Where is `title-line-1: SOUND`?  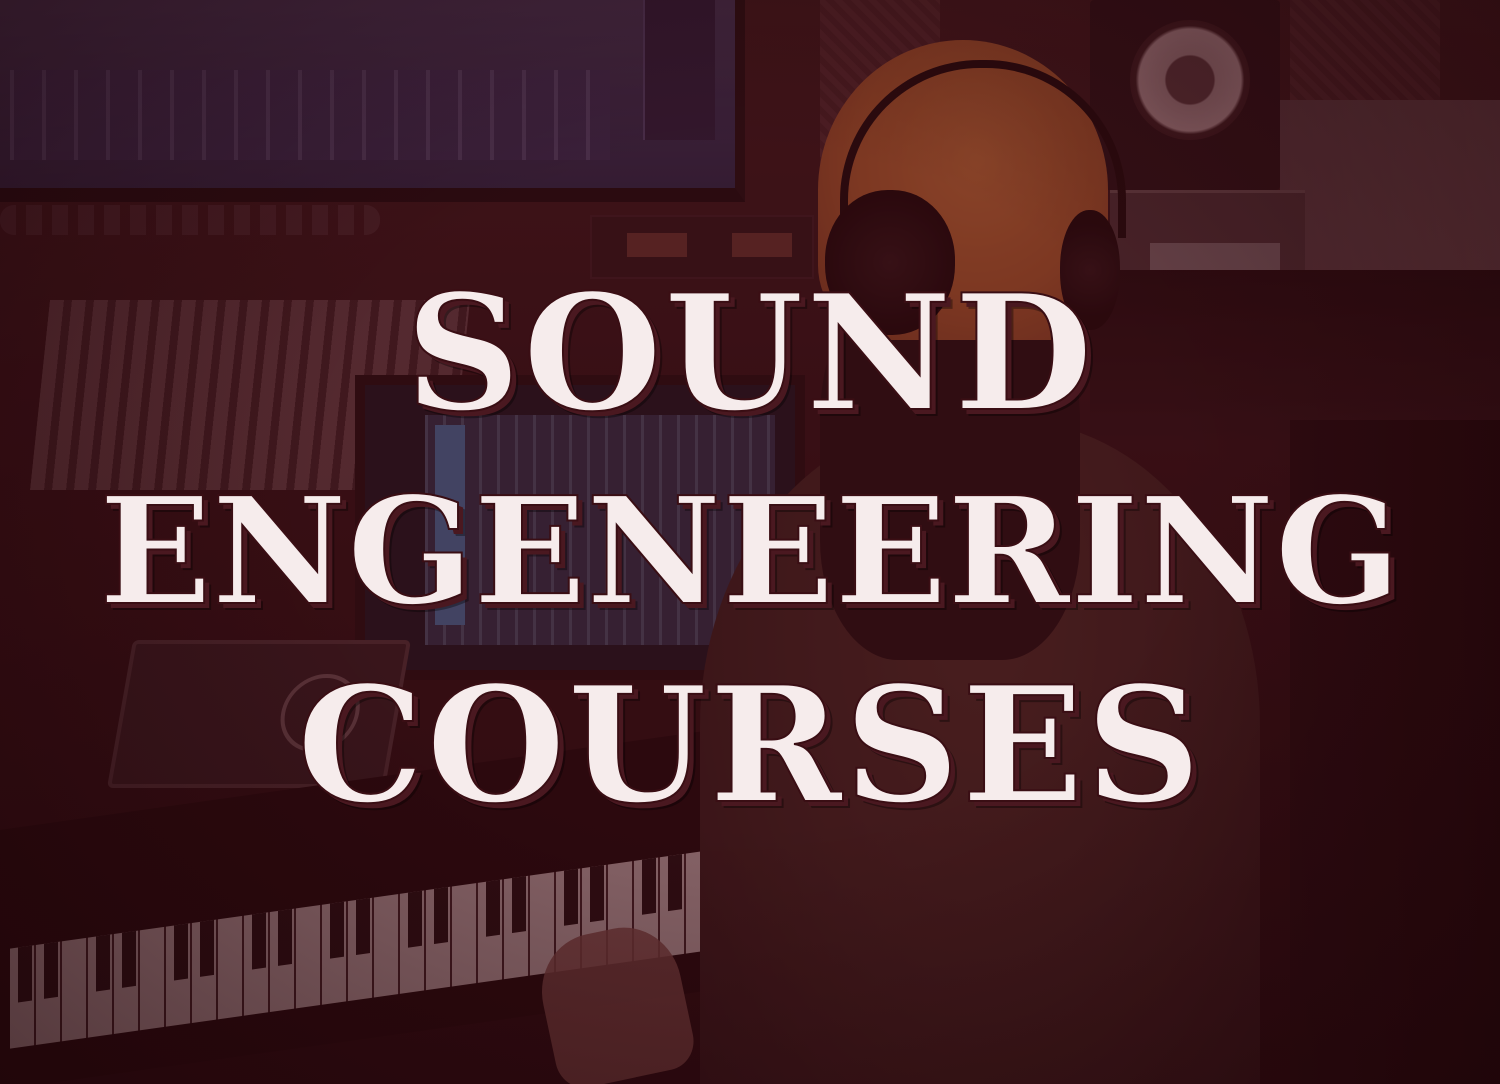 title-line-1: SOUND is located at coordinates (749, 353).